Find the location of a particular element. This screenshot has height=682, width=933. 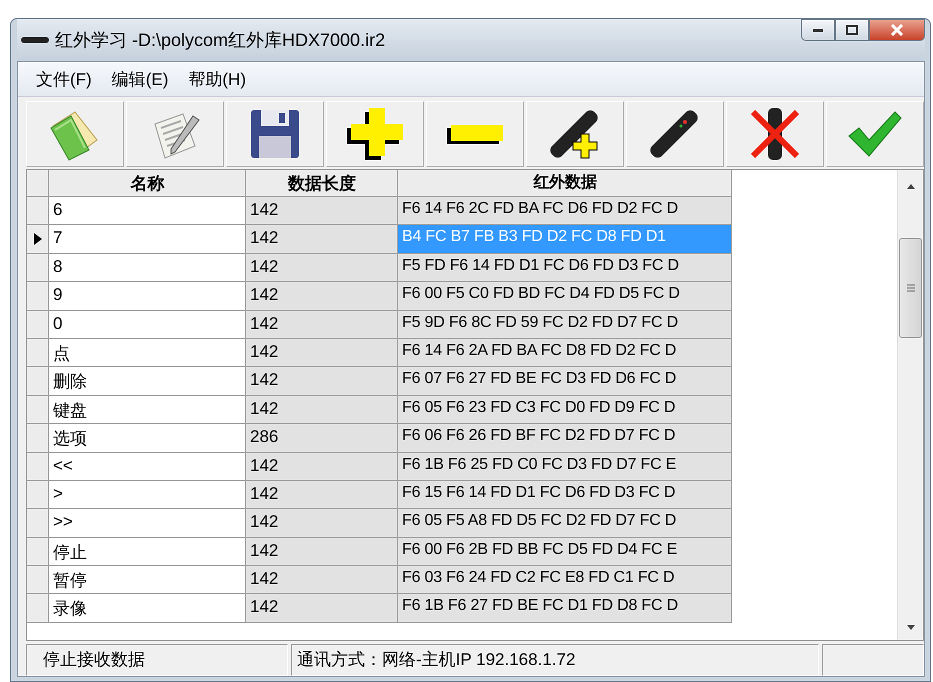

minimize-button is located at coordinates (818, 30).